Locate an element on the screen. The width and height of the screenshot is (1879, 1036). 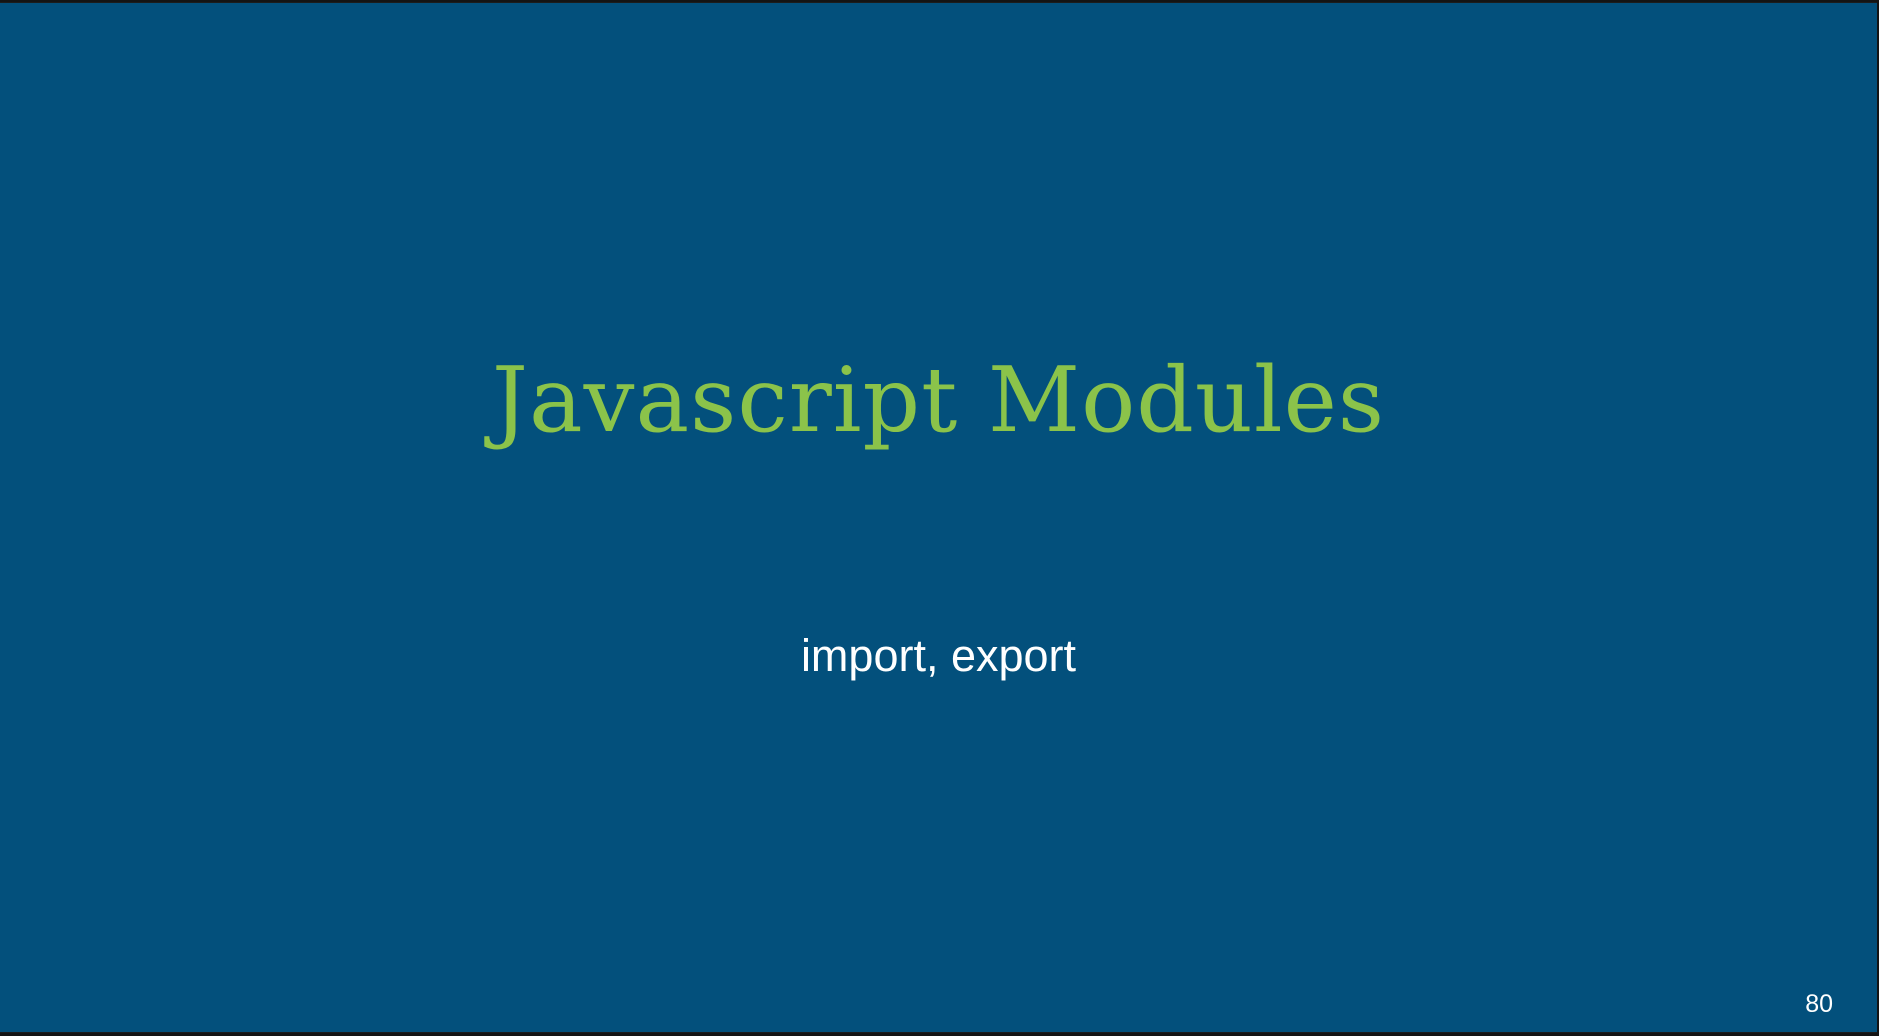
slide-page-number: 80 is located at coordinates (1819, 1004).